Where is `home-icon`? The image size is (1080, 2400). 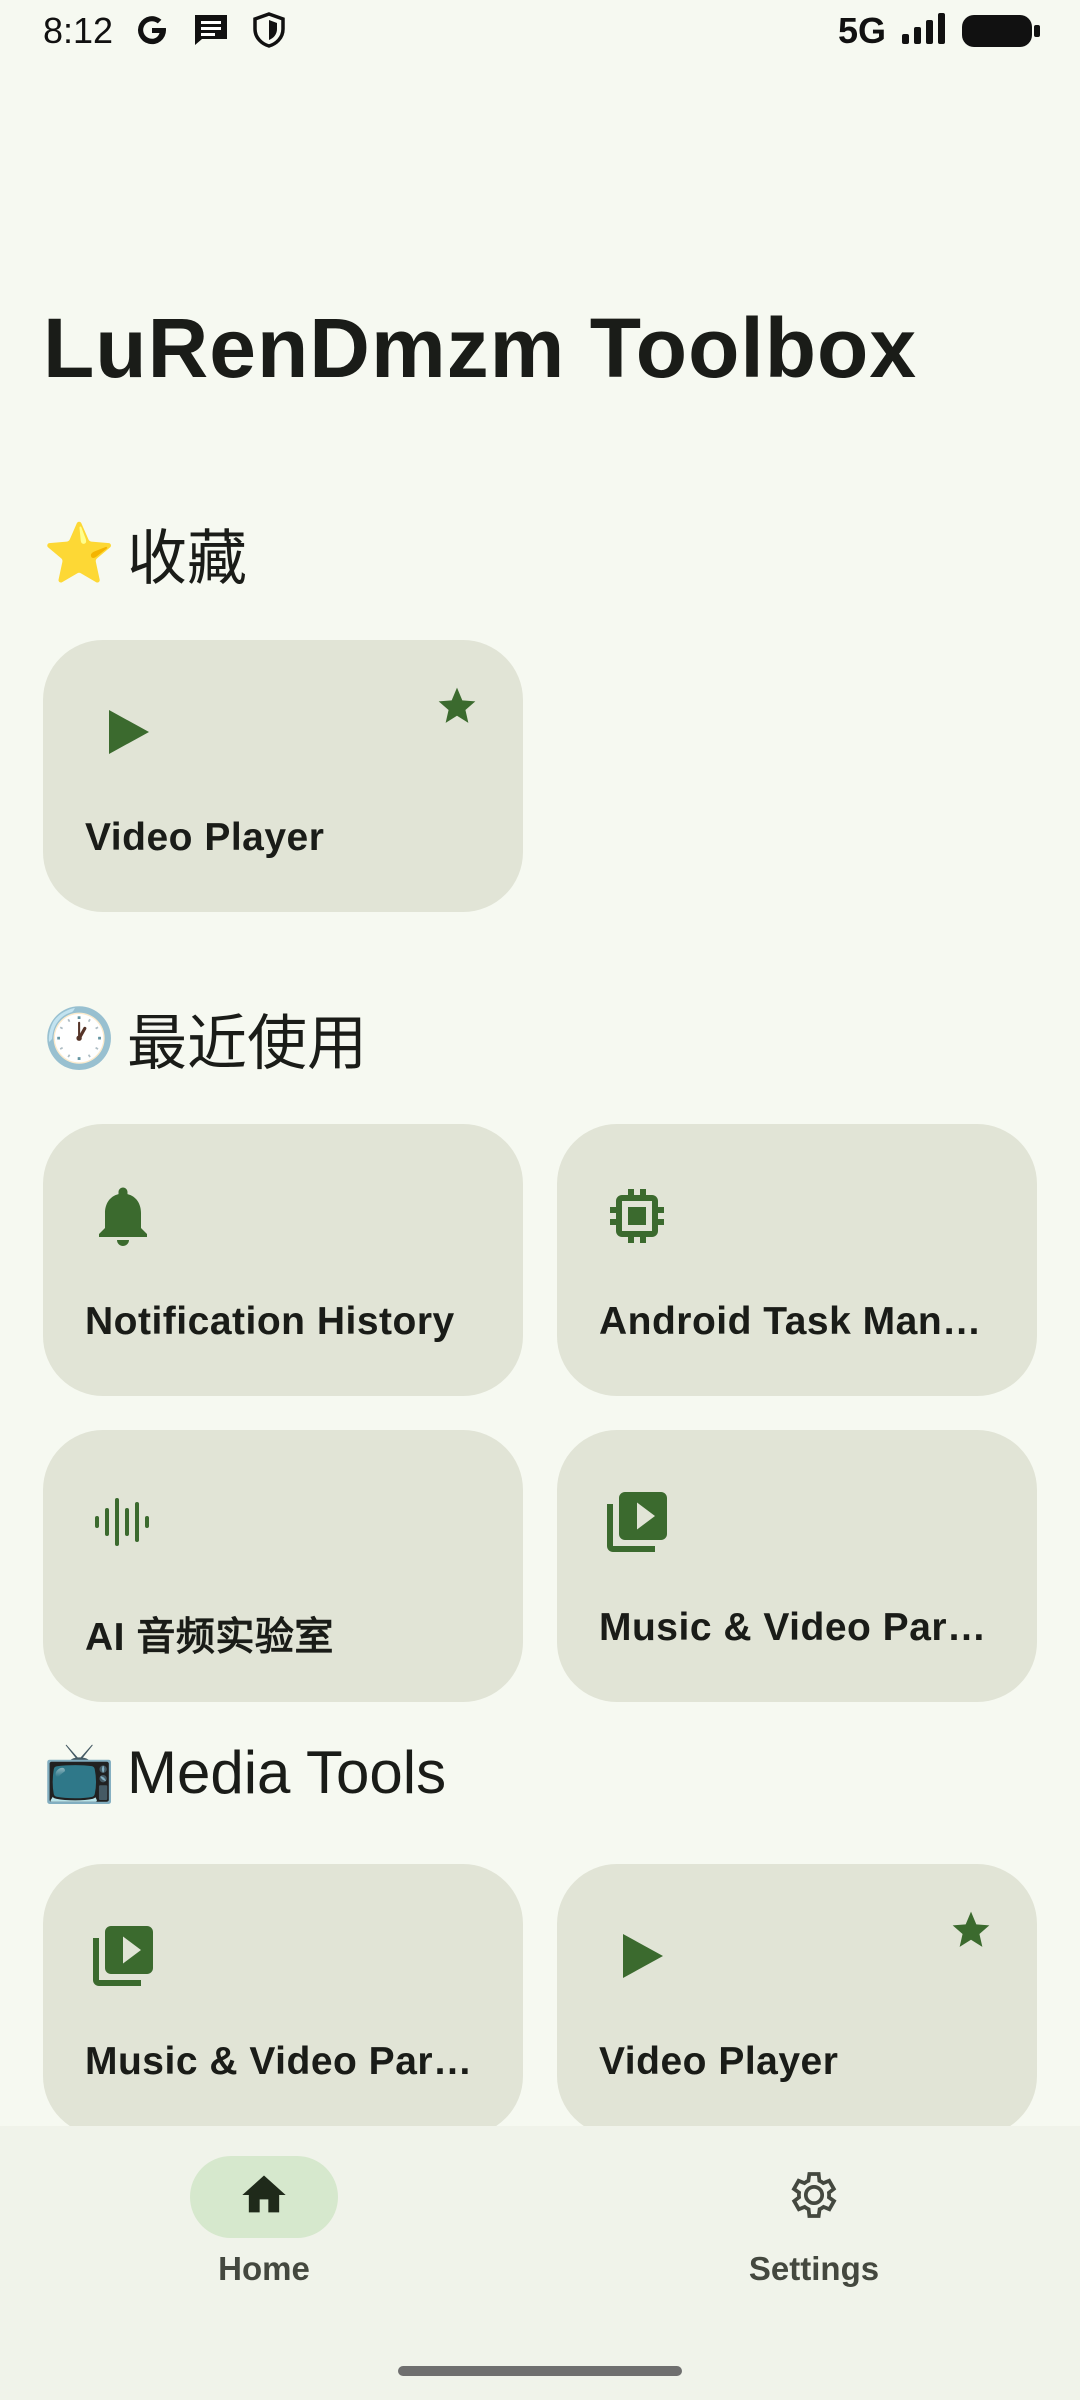 home-icon is located at coordinates (264, 2197).